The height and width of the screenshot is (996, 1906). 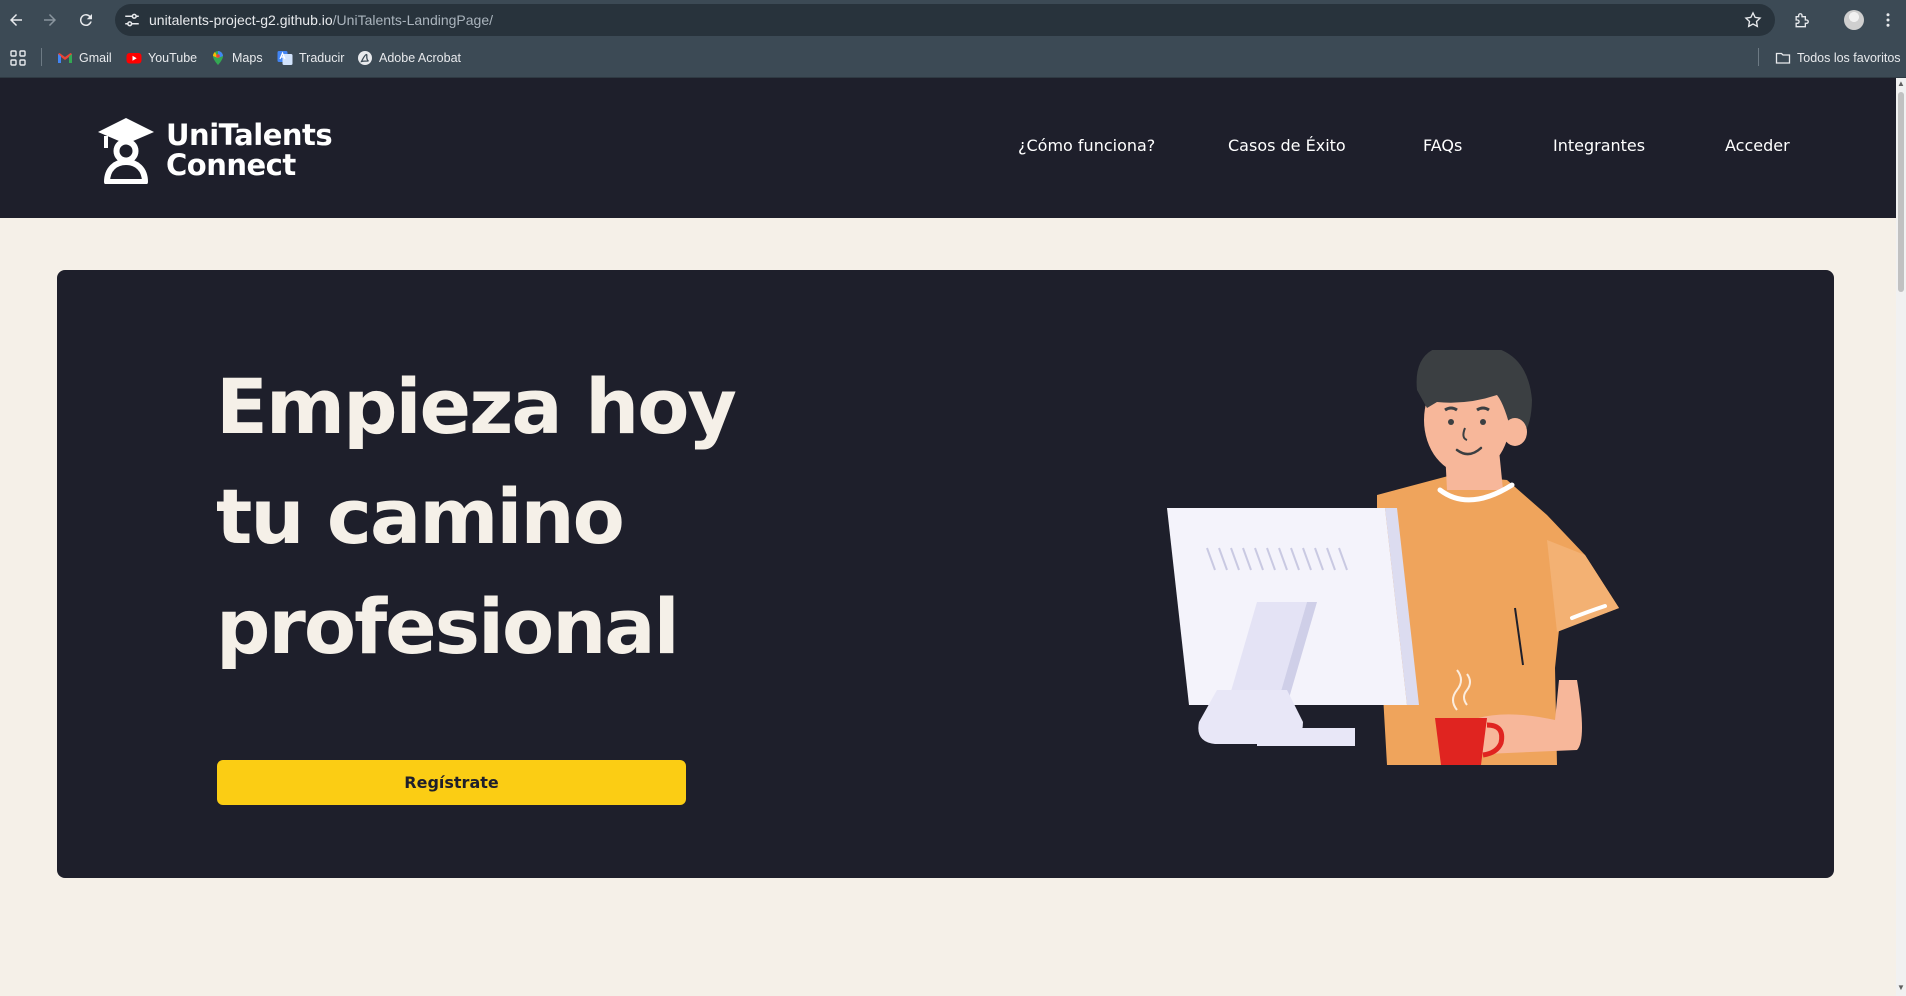 I want to click on hero-title: Empieza hoy tu camino profesional, so click(x=526, y=517).